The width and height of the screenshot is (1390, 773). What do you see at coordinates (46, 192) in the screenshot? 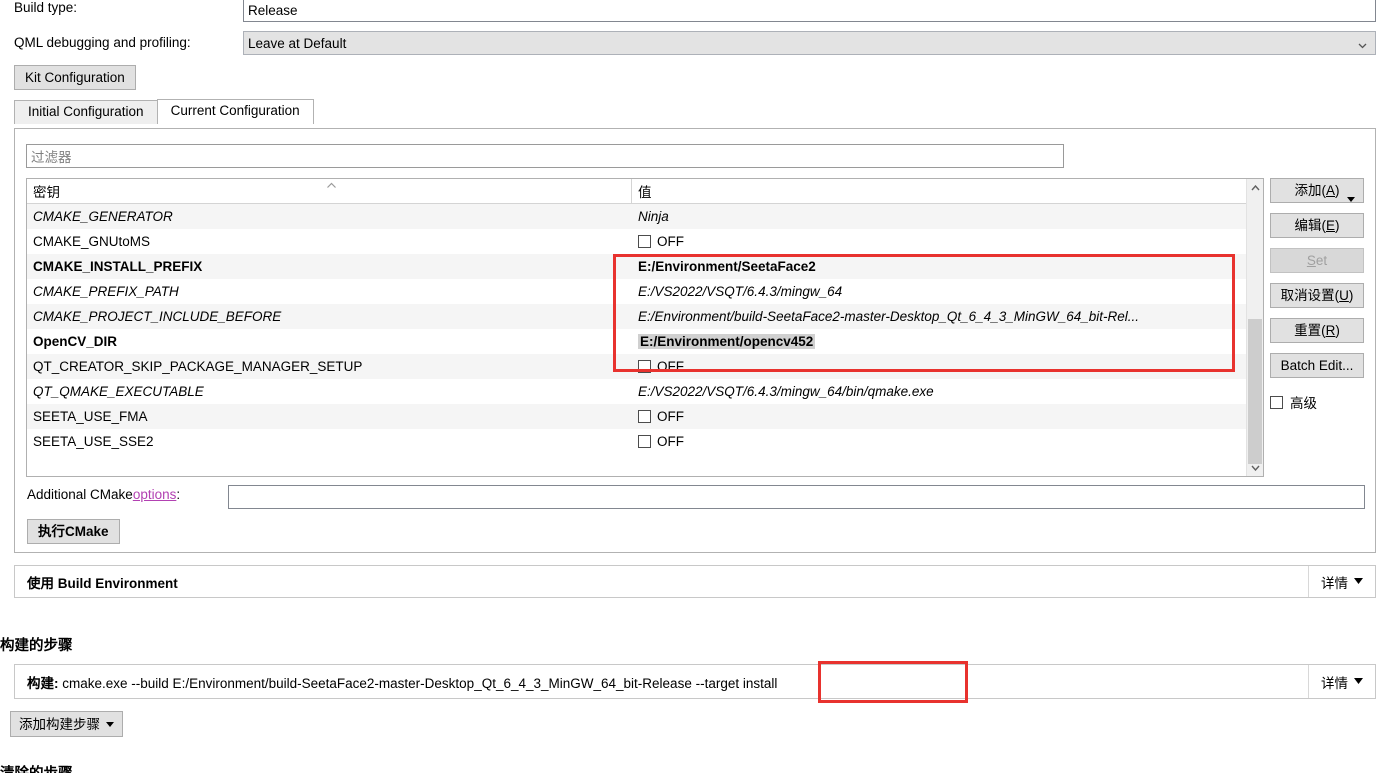
I see `column-header-key-label: 密钥` at bounding box center [46, 192].